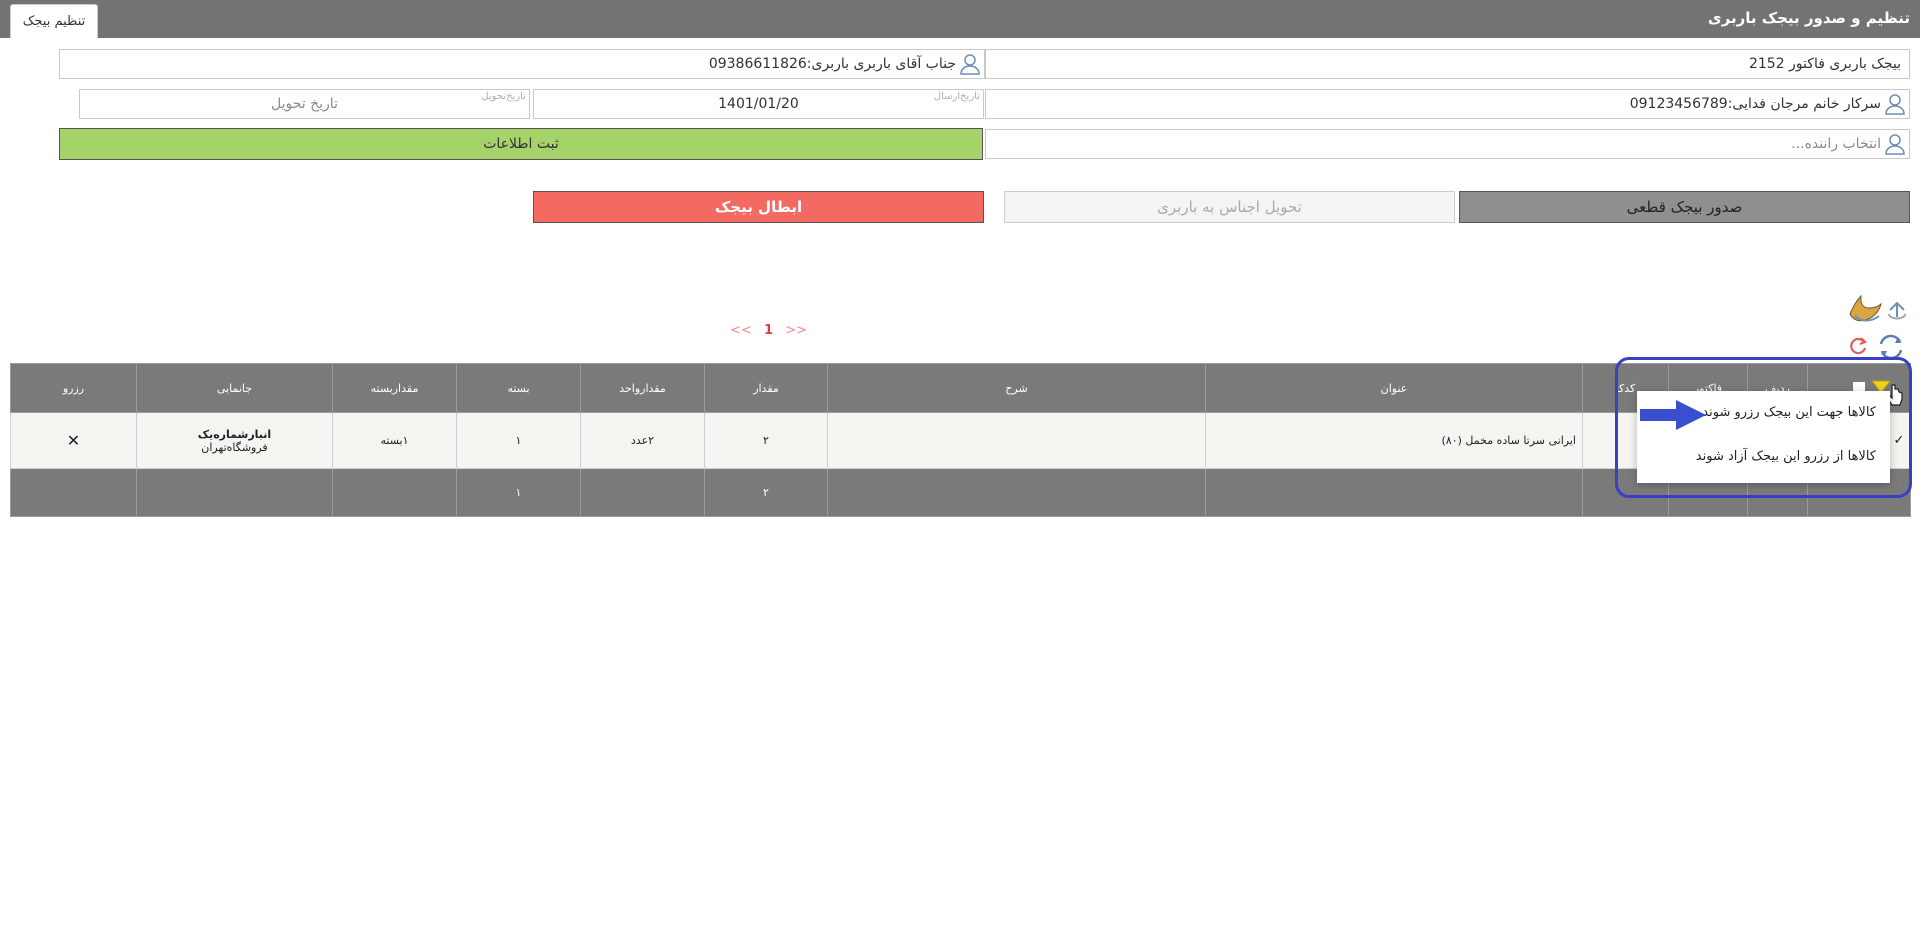 The image size is (1920, 937). Describe the element at coordinates (234, 388) in the screenshot. I see `header-location: جانمایی` at that location.